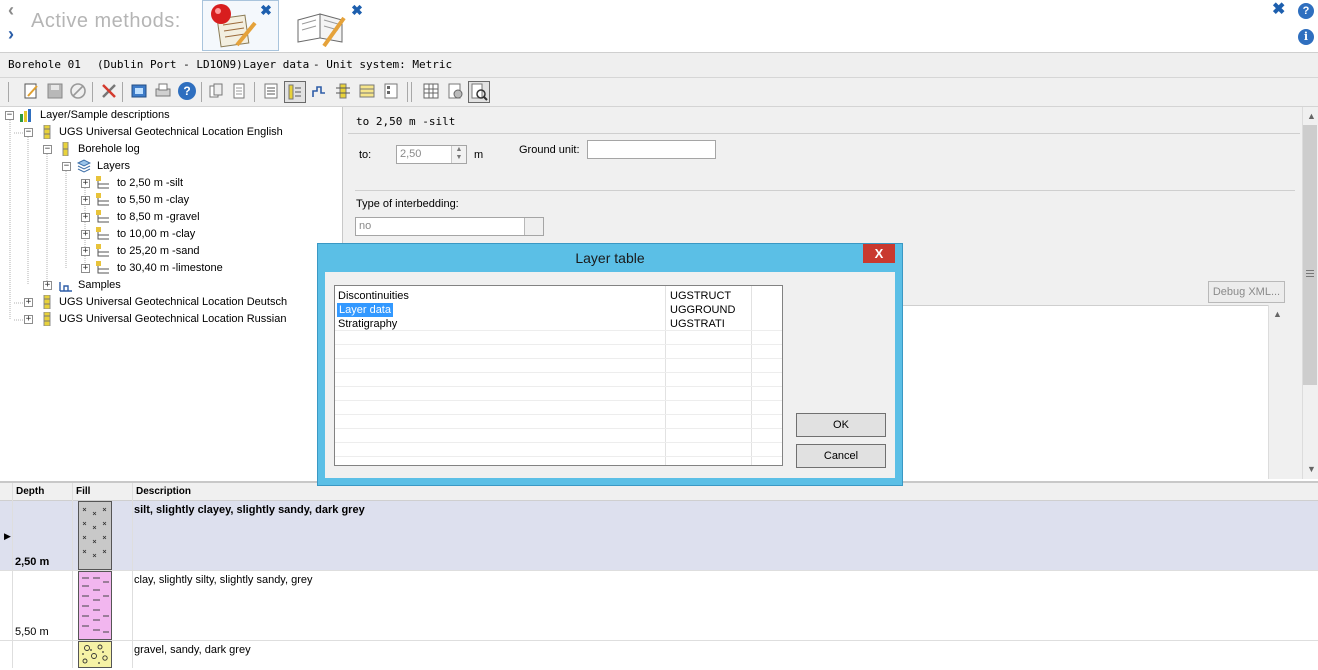 Image resolution: width=1318 pixels, height=670 pixels. What do you see at coordinates (825, 190) in the screenshot?
I see `divider` at bounding box center [825, 190].